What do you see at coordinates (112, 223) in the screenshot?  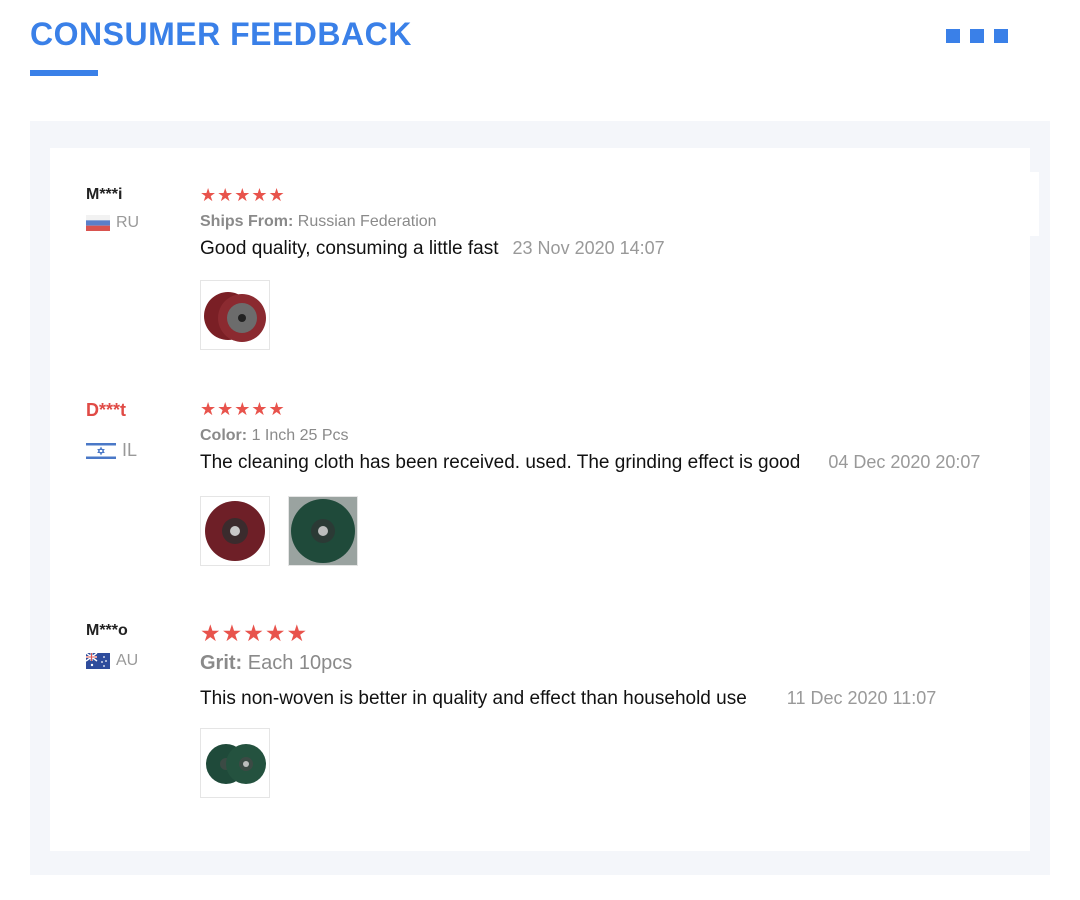 I see `reviewer-country: RU` at bounding box center [112, 223].